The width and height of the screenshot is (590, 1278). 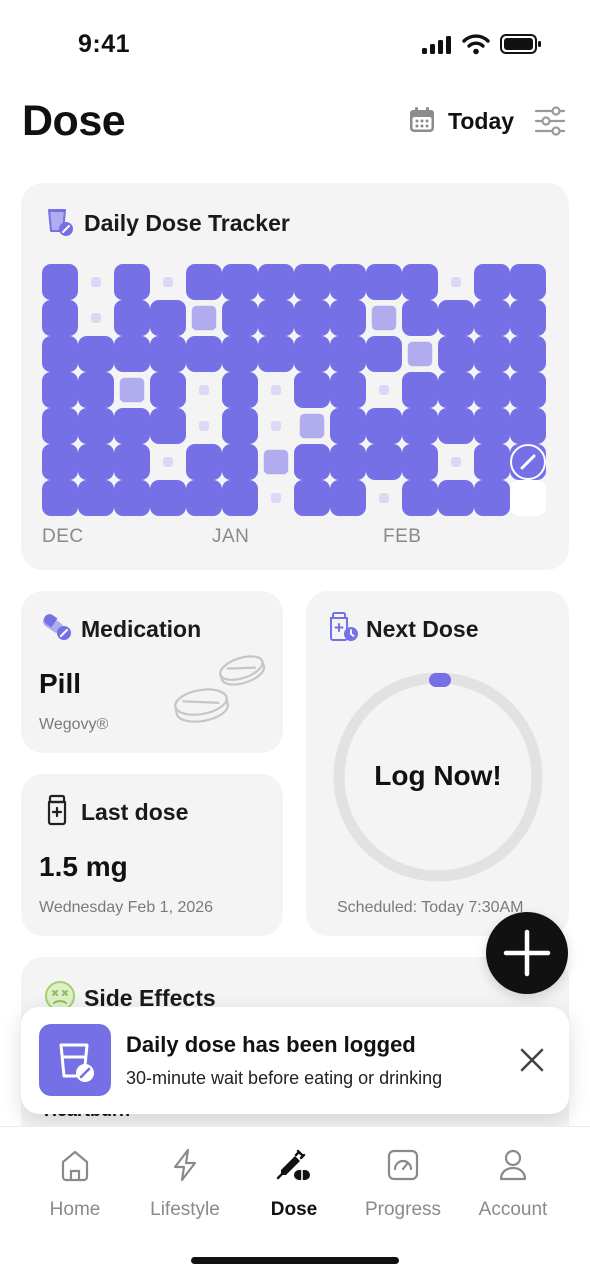 I want to click on month-label: DEC, so click(x=63, y=536).